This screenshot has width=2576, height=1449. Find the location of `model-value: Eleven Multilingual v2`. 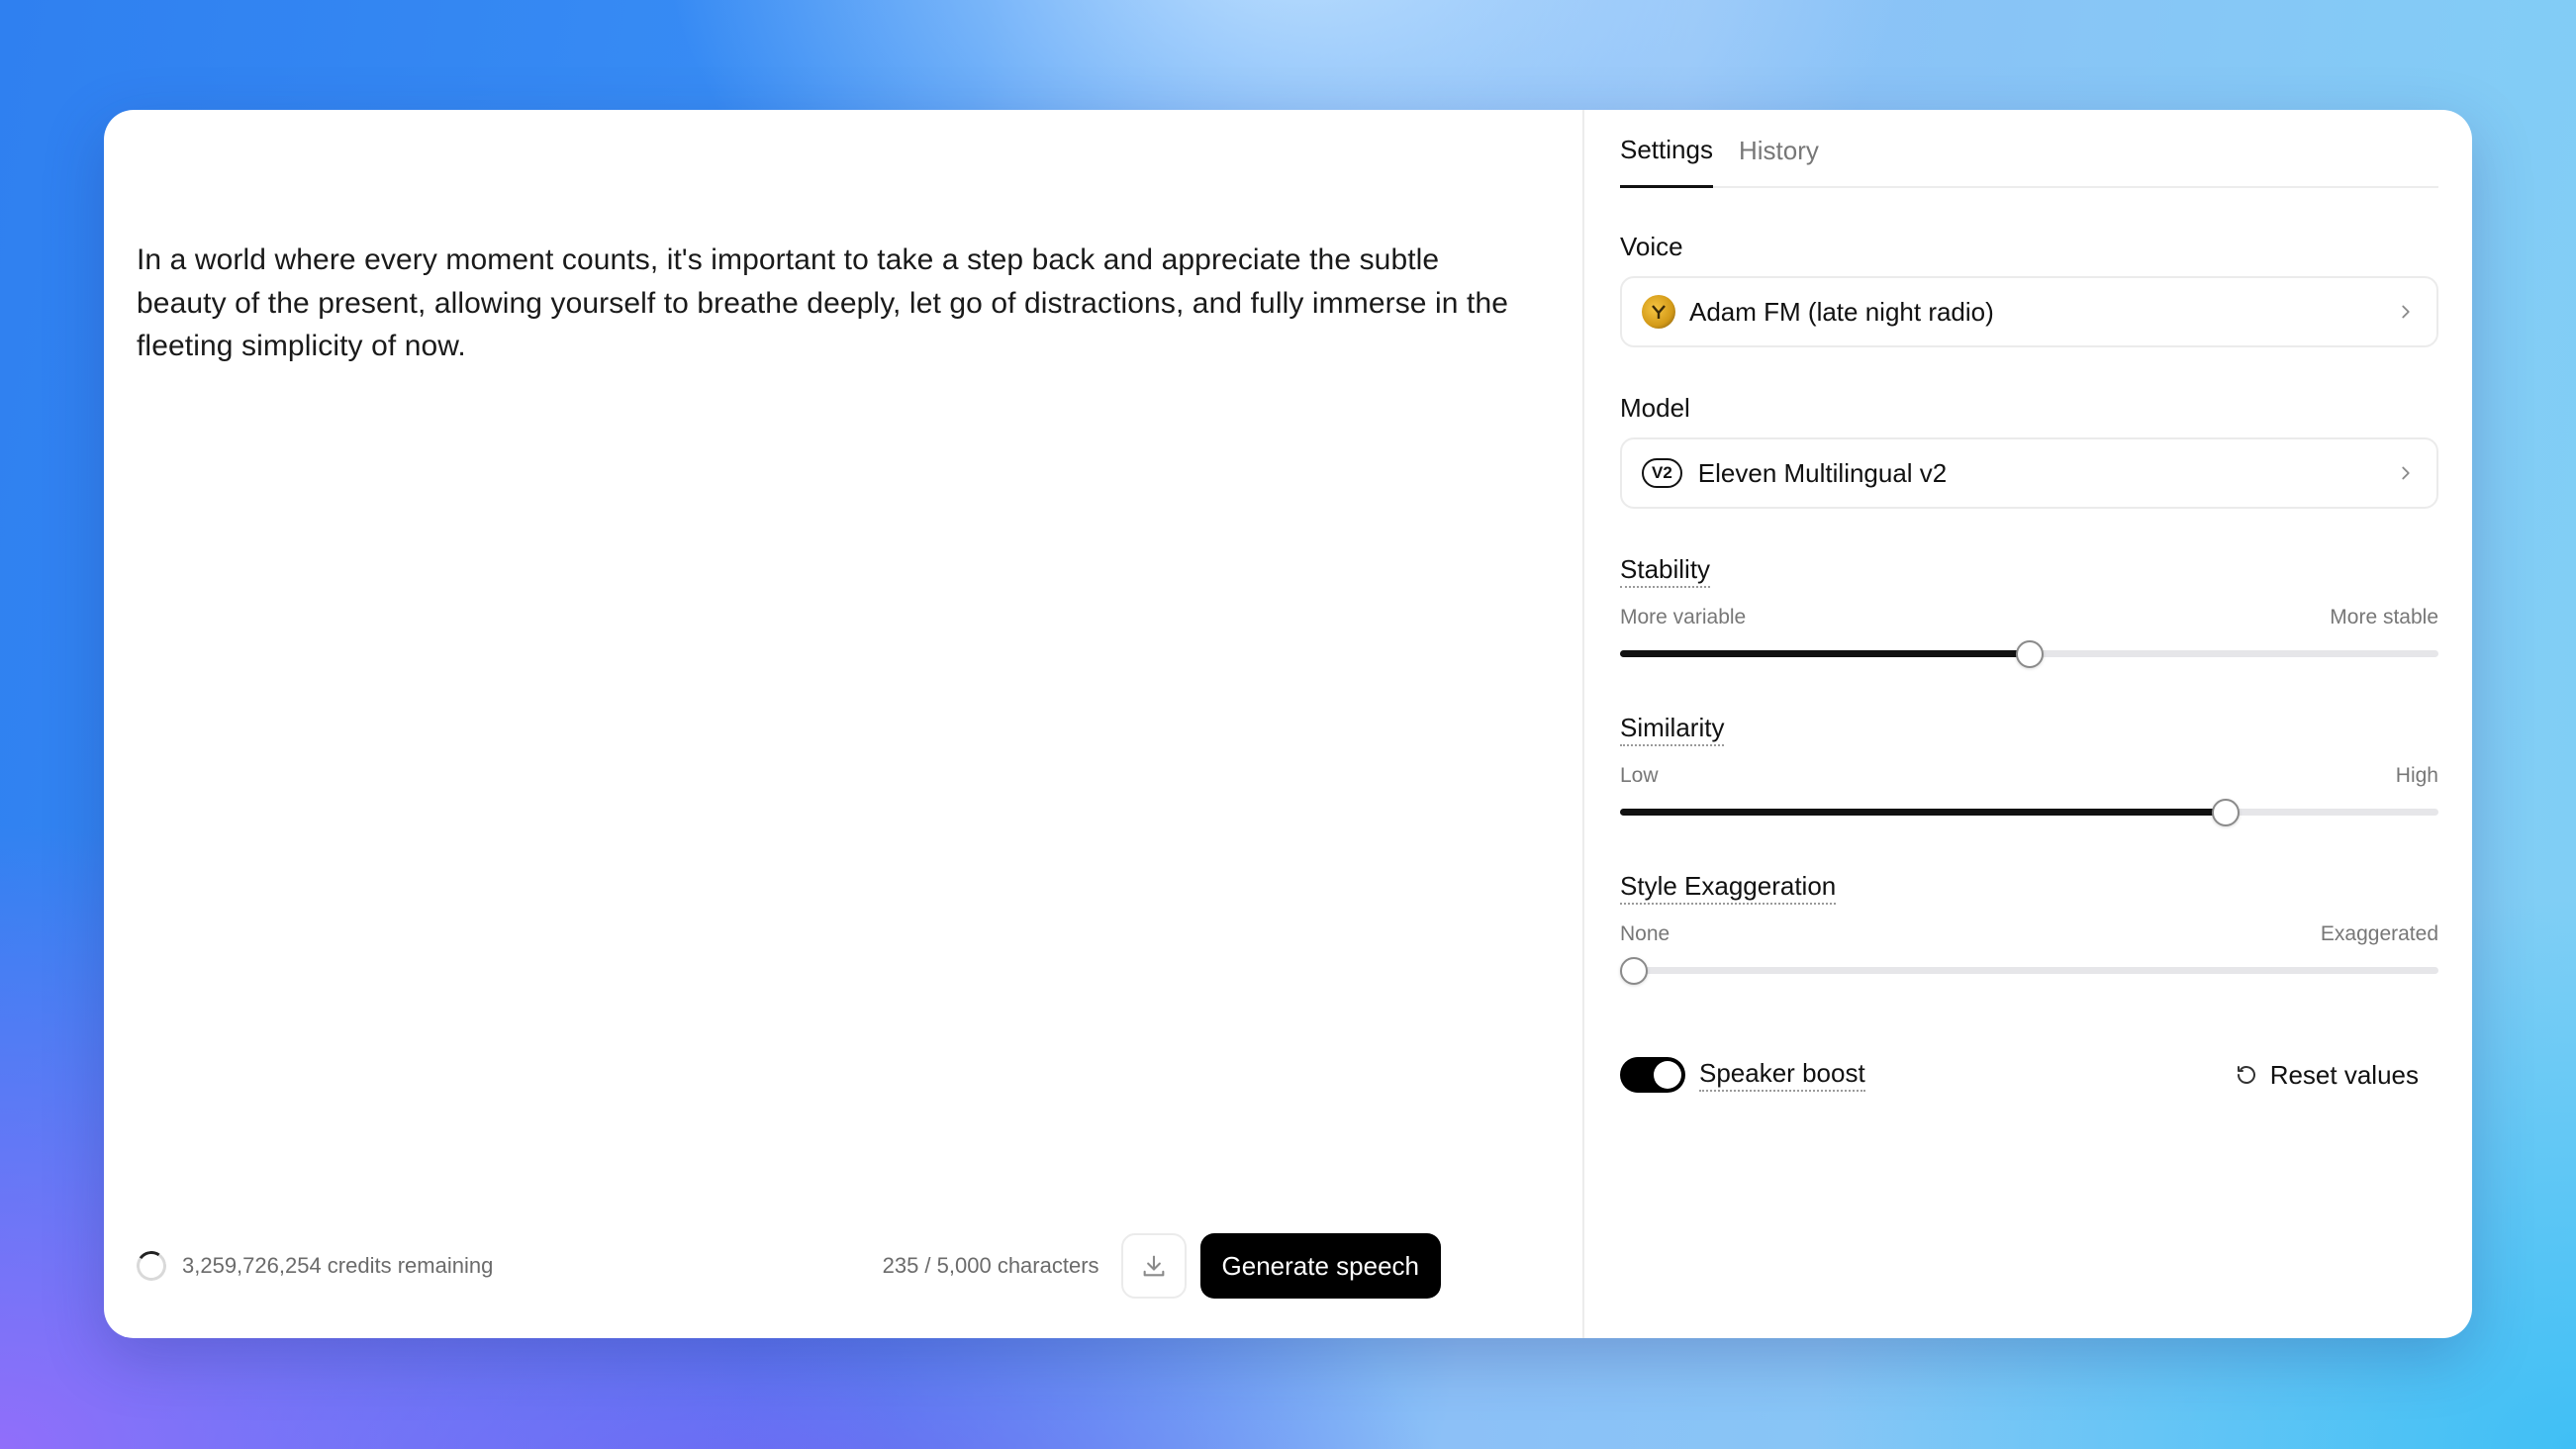

model-value: Eleven Multilingual v2 is located at coordinates (1822, 472).